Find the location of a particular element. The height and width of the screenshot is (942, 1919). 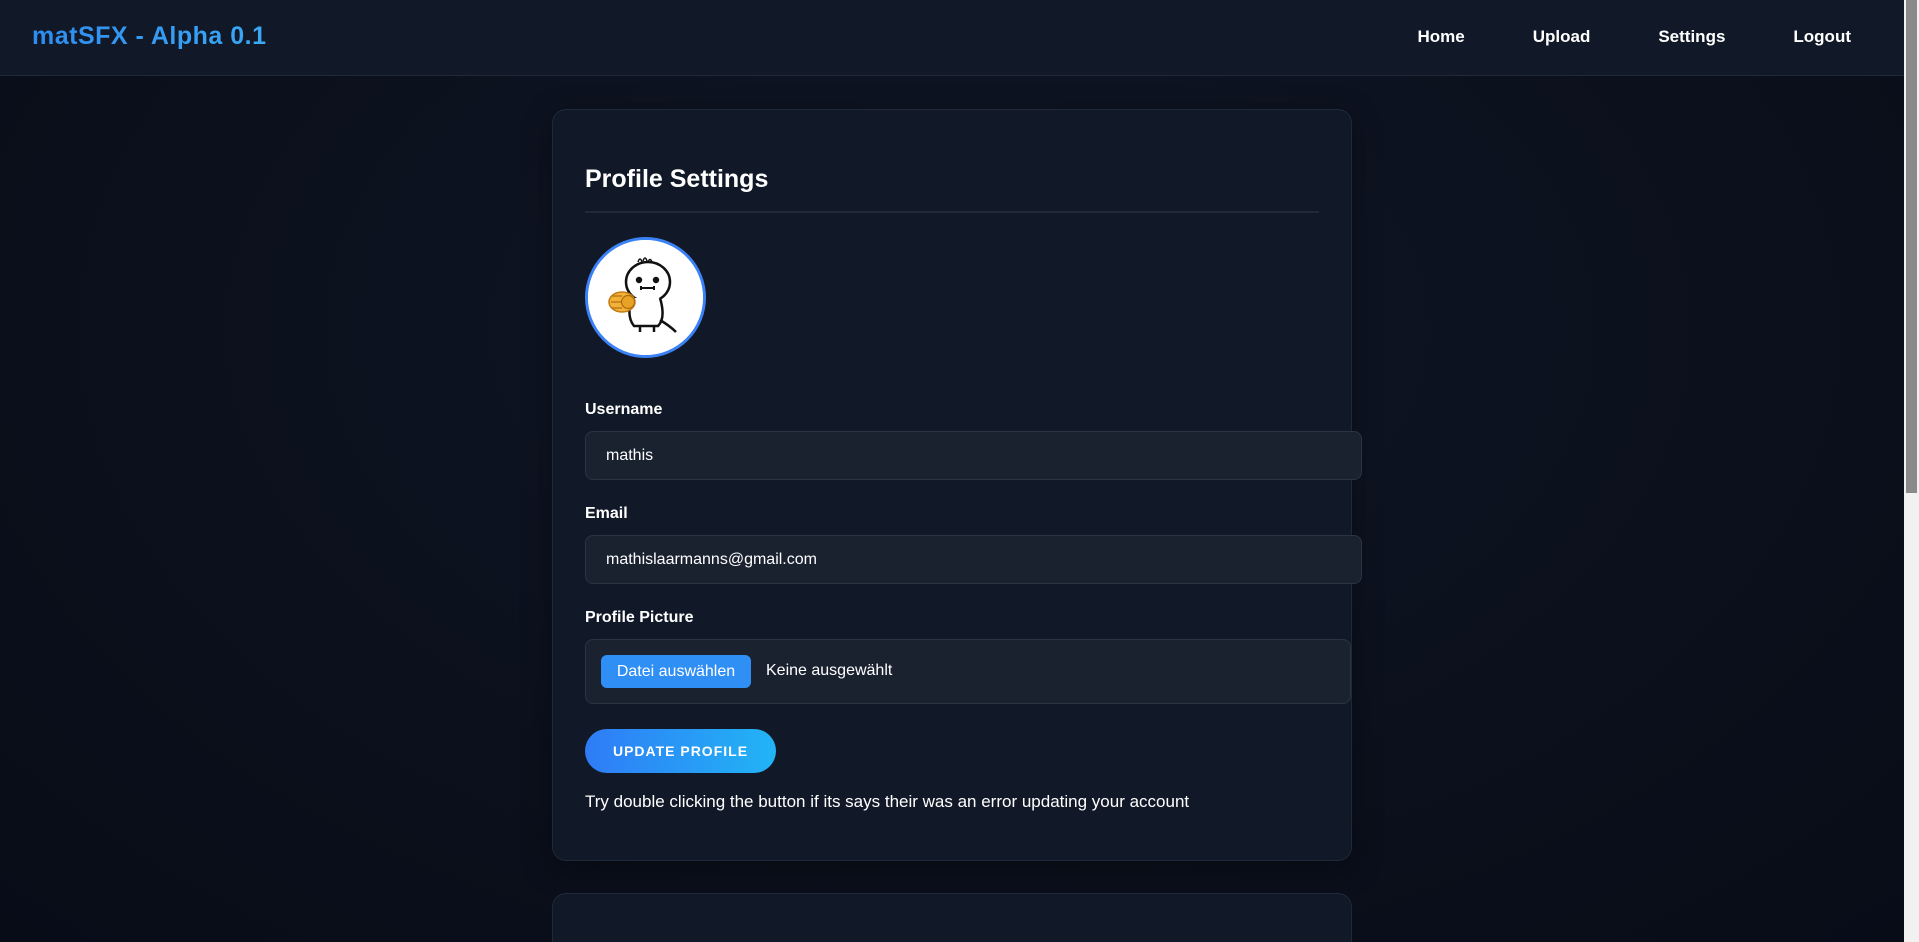

nav-home-link: Home is located at coordinates (1441, 37).